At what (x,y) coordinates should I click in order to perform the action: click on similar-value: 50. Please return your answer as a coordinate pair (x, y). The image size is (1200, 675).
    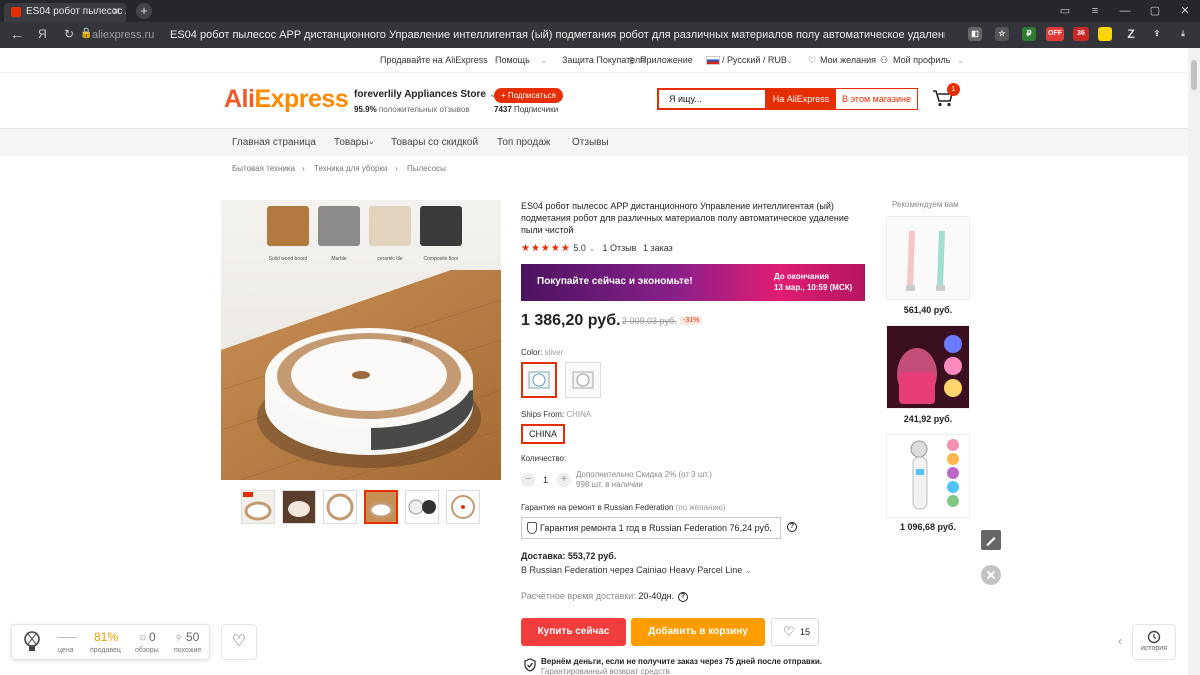
    Looking at the image, I should click on (193, 637).